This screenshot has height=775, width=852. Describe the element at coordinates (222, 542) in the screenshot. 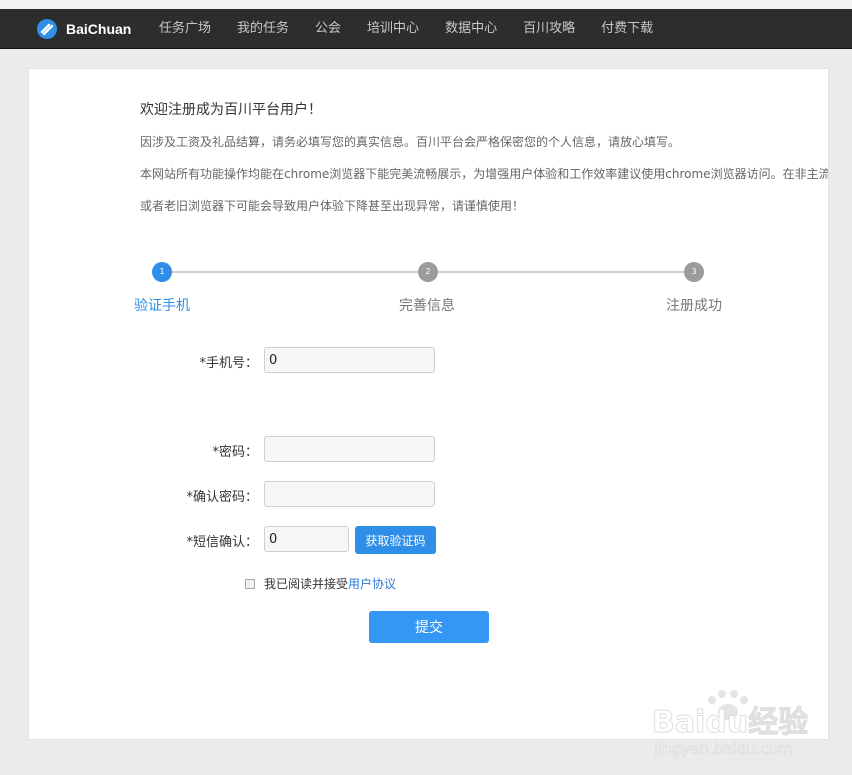

I see `sms-code-label: *短信确认：` at that location.